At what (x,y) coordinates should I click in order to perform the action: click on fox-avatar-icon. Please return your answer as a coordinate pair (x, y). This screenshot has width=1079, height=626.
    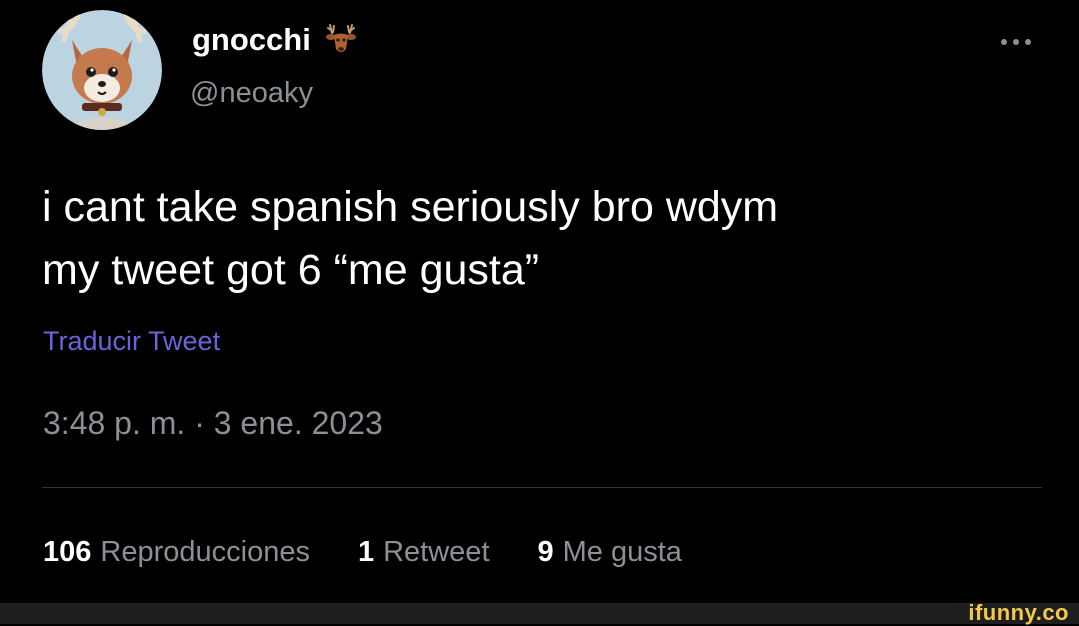
    Looking at the image, I should click on (102, 70).